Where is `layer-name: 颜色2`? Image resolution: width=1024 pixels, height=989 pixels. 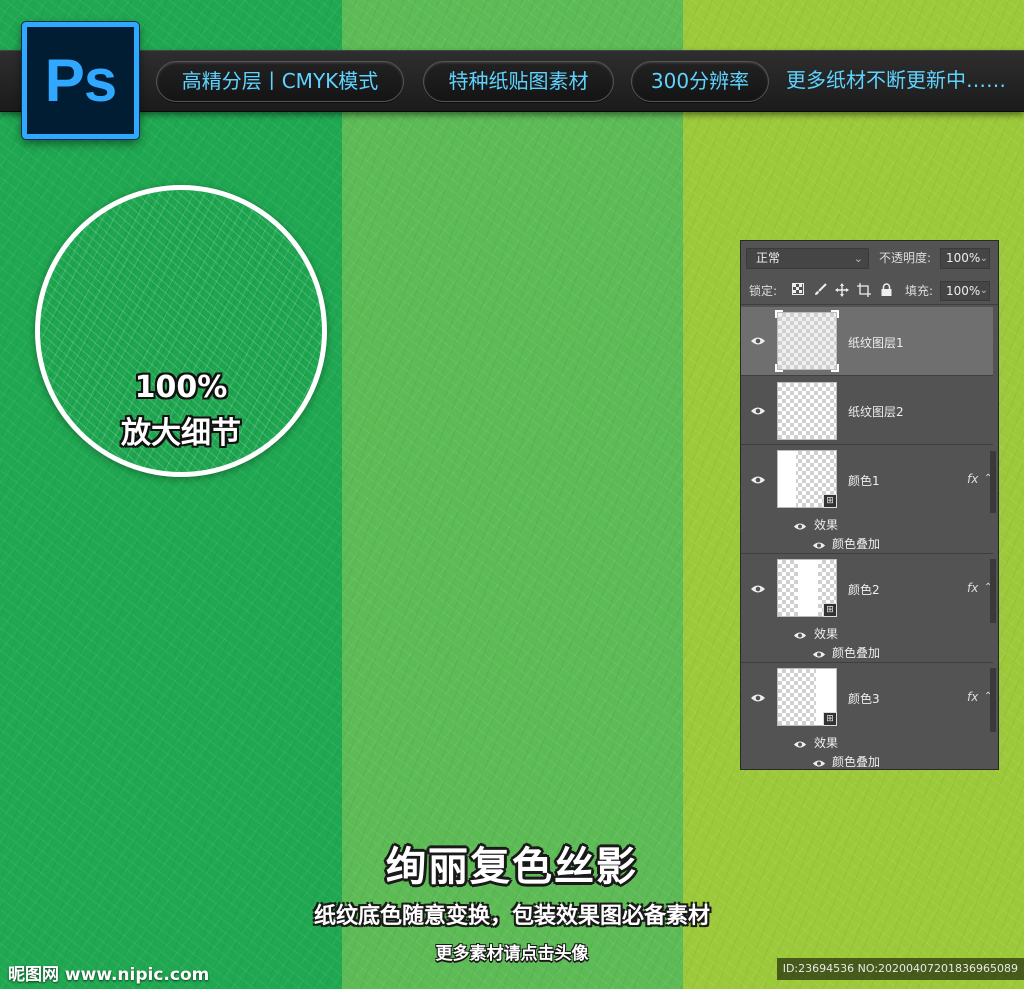 layer-name: 颜色2 is located at coordinates (864, 590).